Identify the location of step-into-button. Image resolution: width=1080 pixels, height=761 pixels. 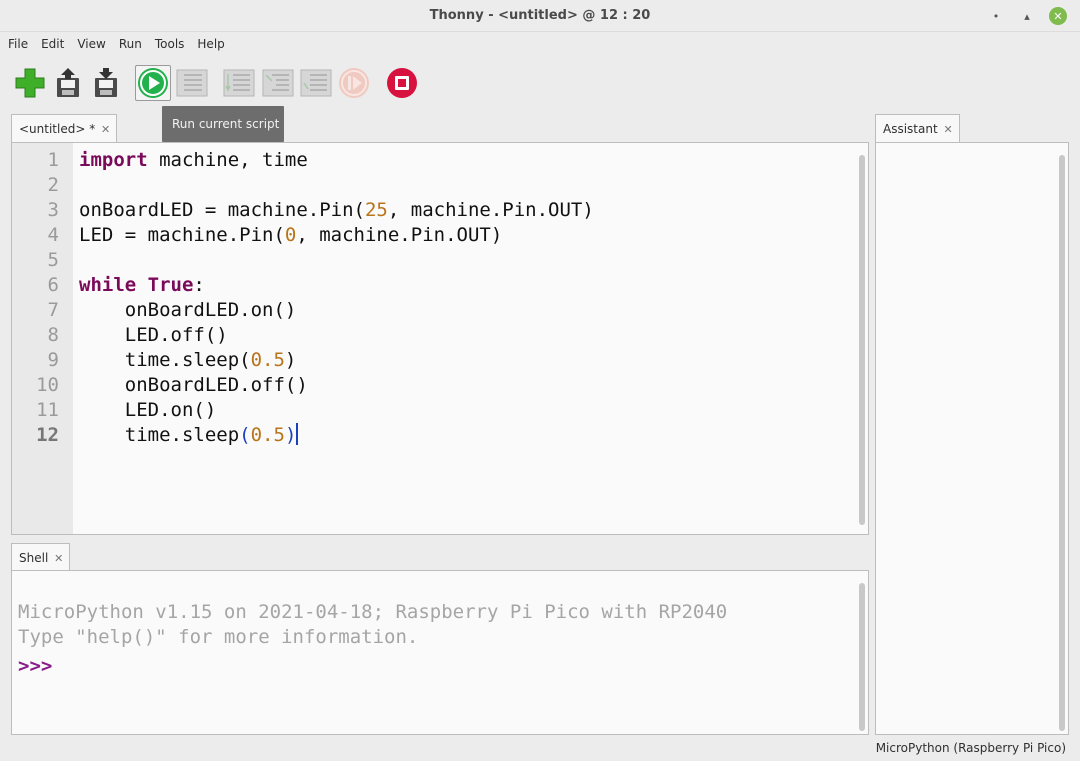
(278, 83).